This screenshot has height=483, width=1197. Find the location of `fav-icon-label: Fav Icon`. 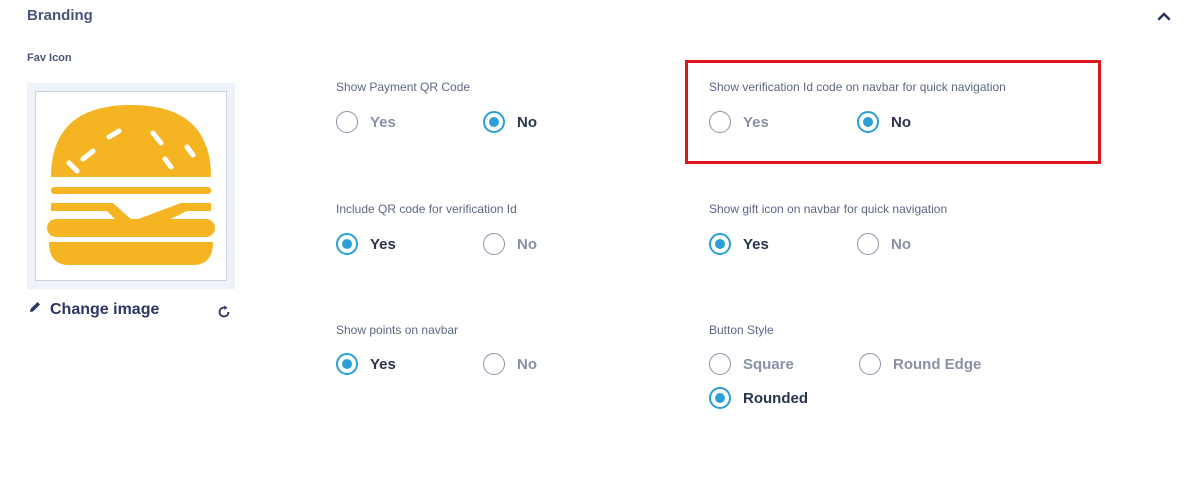

fav-icon-label: Fav Icon is located at coordinates (49, 58).